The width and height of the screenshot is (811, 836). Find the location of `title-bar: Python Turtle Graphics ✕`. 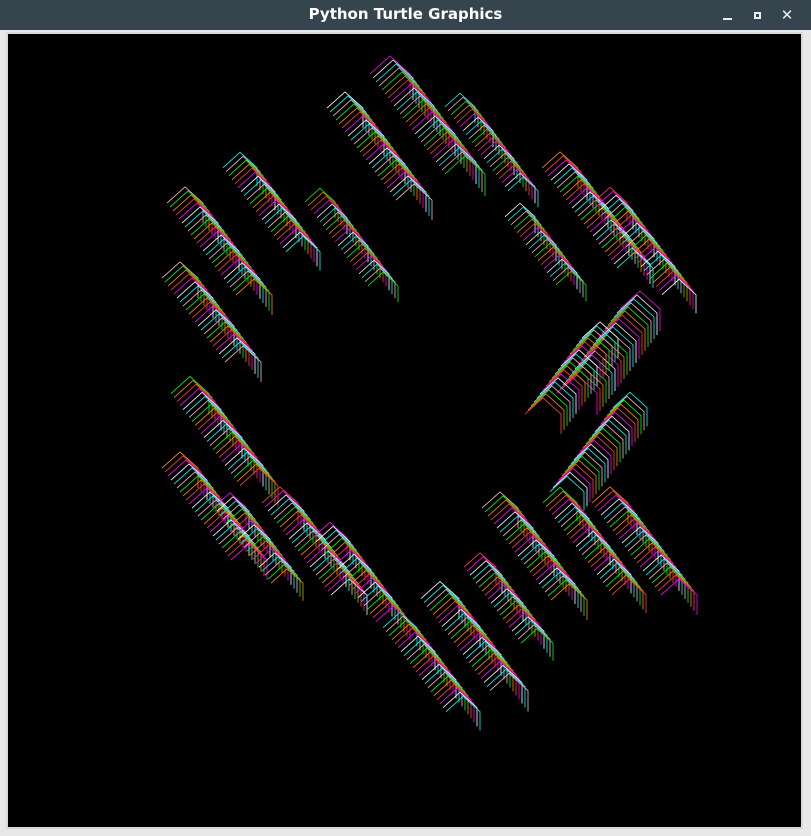

title-bar: Python Turtle Graphics ✕ is located at coordinates (405, 15).